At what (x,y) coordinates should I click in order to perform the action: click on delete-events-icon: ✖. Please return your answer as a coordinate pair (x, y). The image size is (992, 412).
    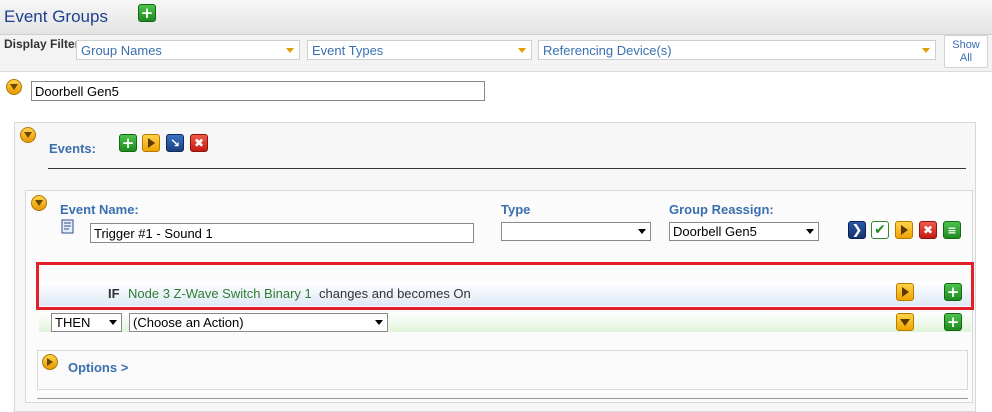
    Looking at the image, I should click on (199, 143).